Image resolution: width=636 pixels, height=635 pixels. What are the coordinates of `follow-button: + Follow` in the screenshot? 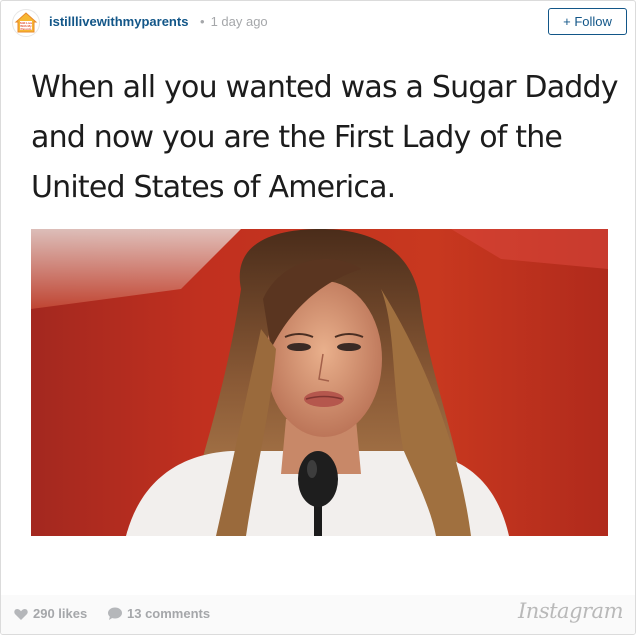 It's located at (587, 21).